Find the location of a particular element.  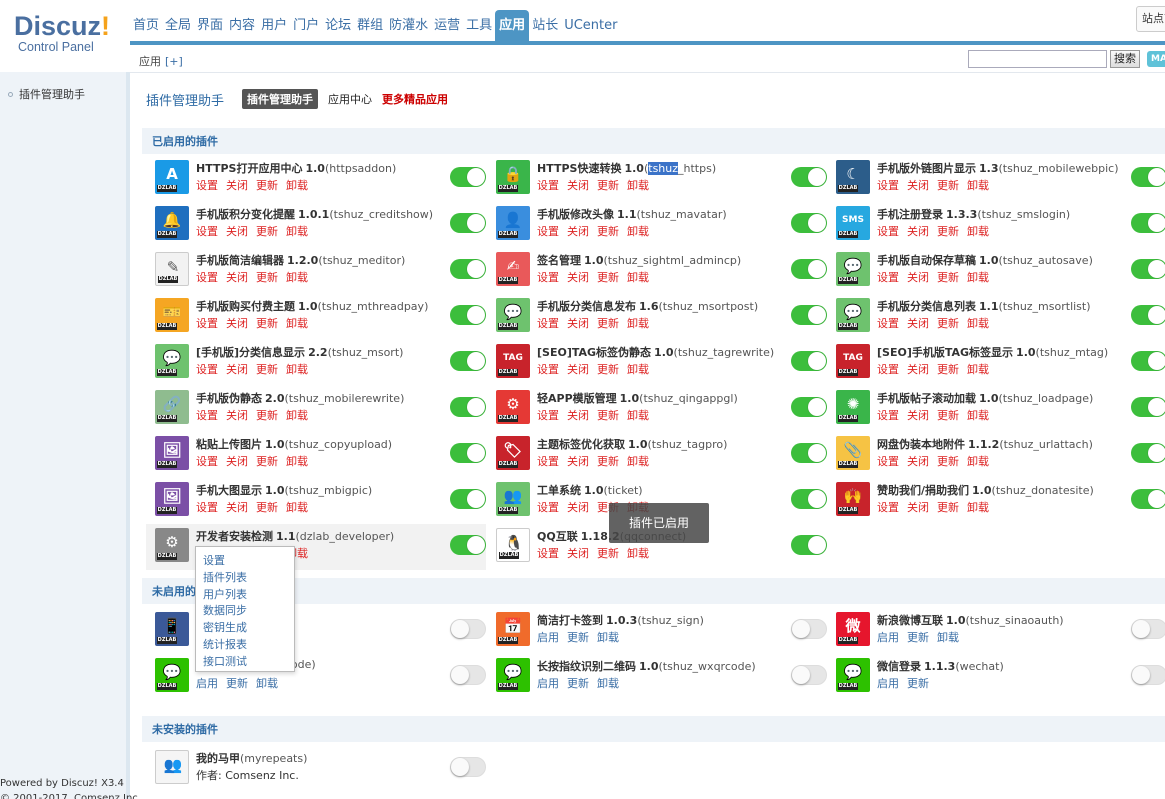

dropdown-item-6: 接口测试 is located at coordinates (245, 662).